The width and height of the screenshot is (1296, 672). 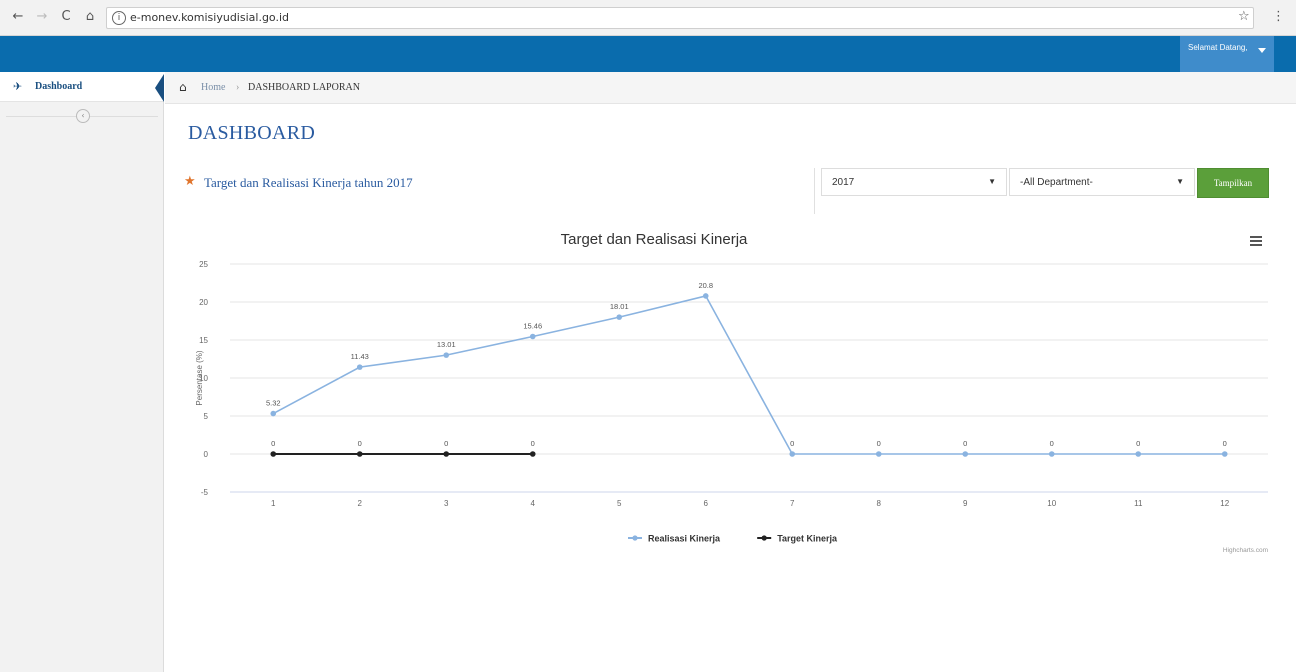 I want to click on active-indicator, so click(x=159, y=88).